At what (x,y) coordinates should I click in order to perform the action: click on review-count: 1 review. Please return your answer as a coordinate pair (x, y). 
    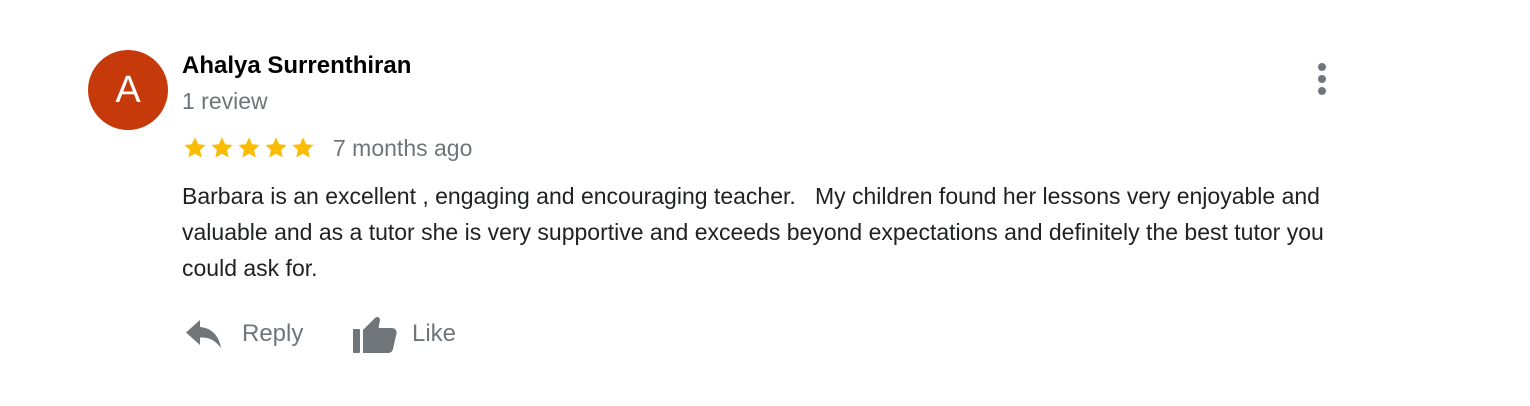
    Looking at the image, I should click on (225, 101).